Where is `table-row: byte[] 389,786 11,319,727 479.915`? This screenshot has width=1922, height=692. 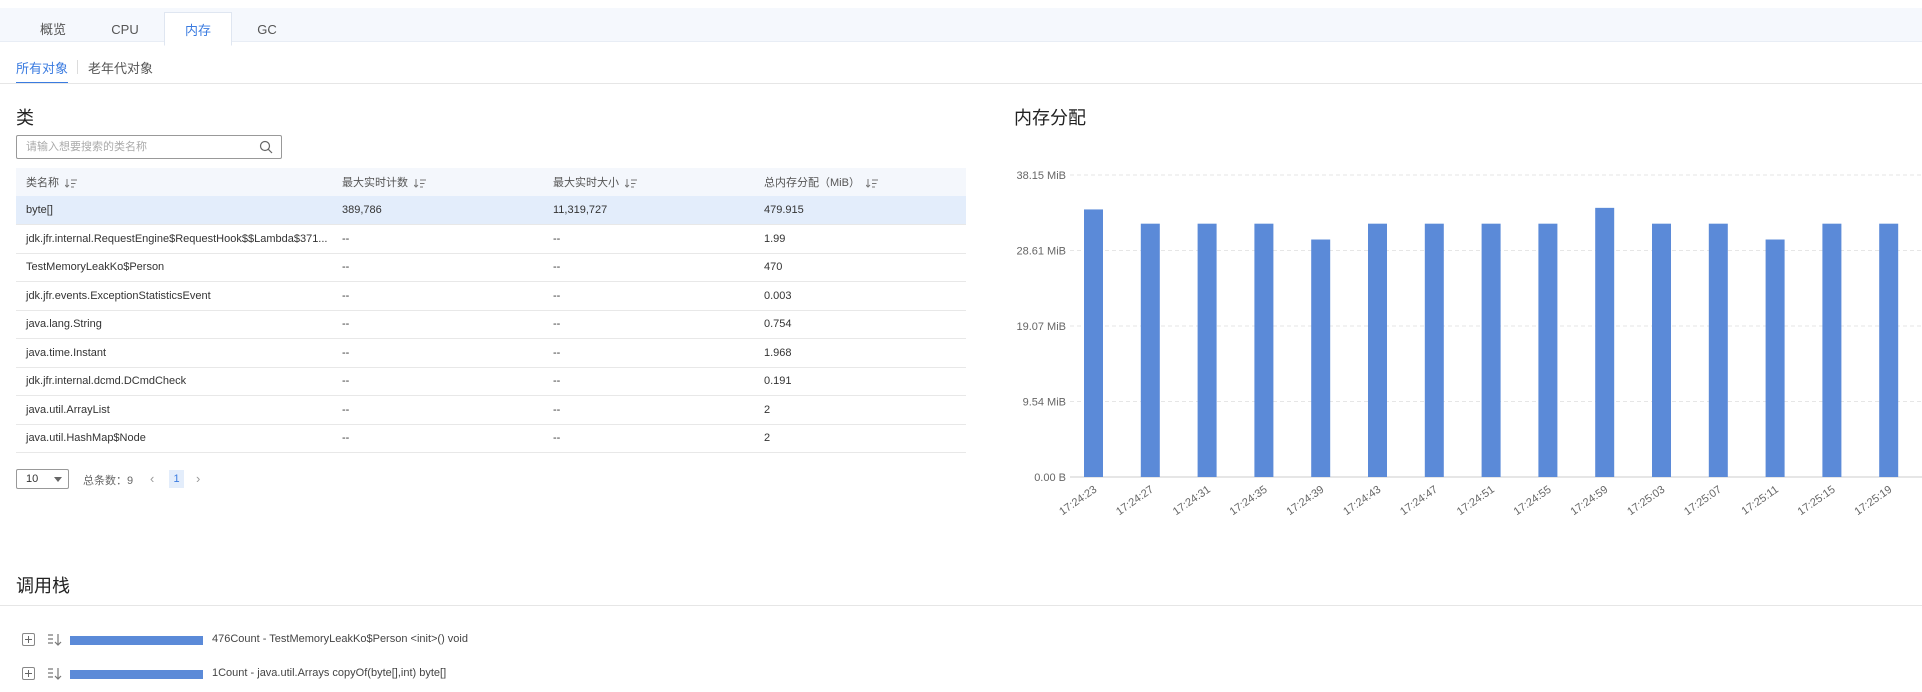 table-row: byte[] 389,786 11,319,727 479.915 is located at coordinates (491, 210).